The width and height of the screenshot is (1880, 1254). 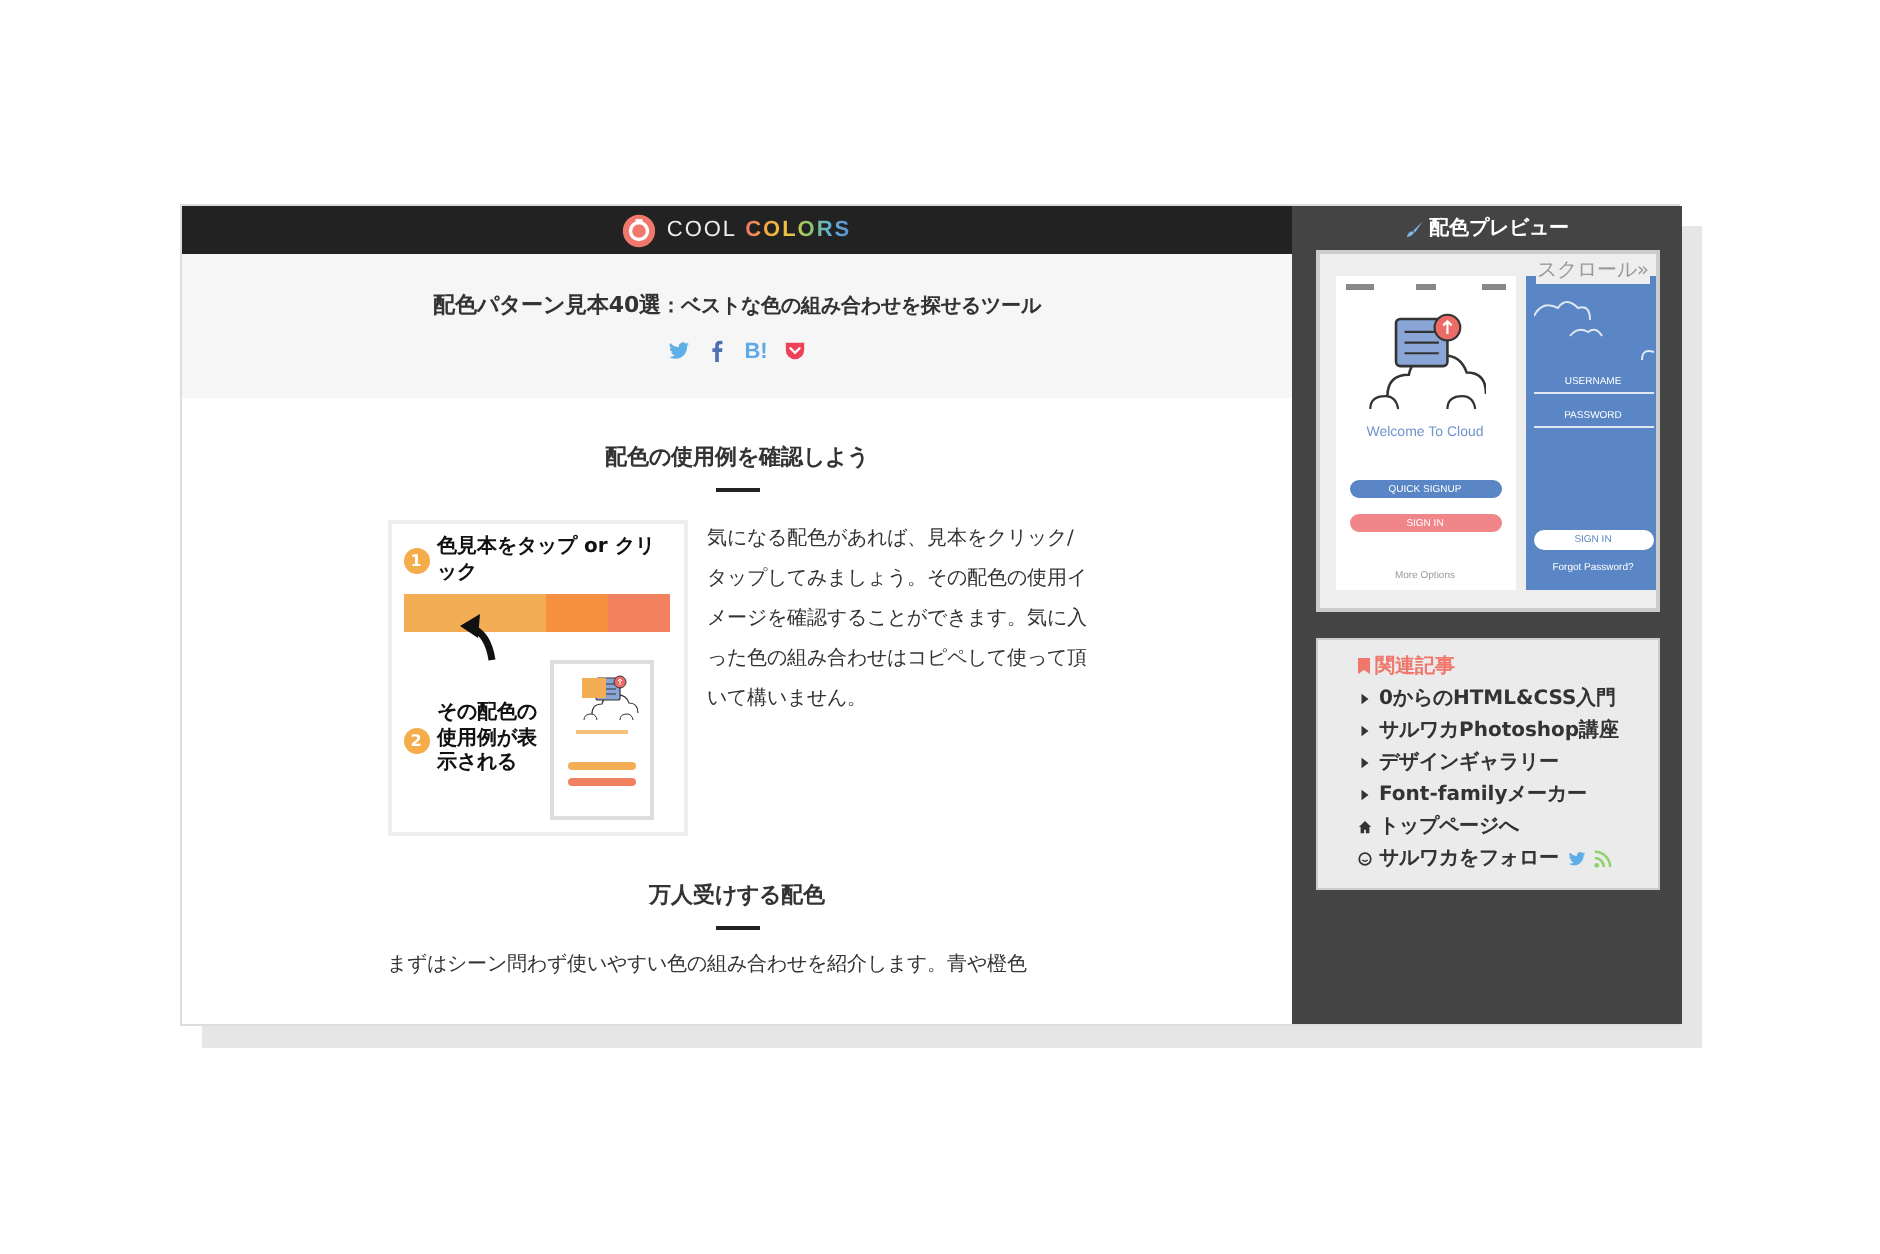 I want to click on curved-arrow-icon, so click(x=477, y=636).